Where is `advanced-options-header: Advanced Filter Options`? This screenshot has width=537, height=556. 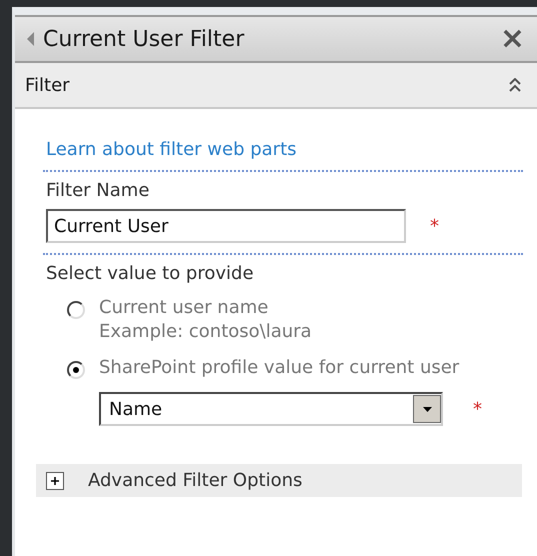 advanced-options-header: Advanced Filter Options is located at coordinates (279, 480).